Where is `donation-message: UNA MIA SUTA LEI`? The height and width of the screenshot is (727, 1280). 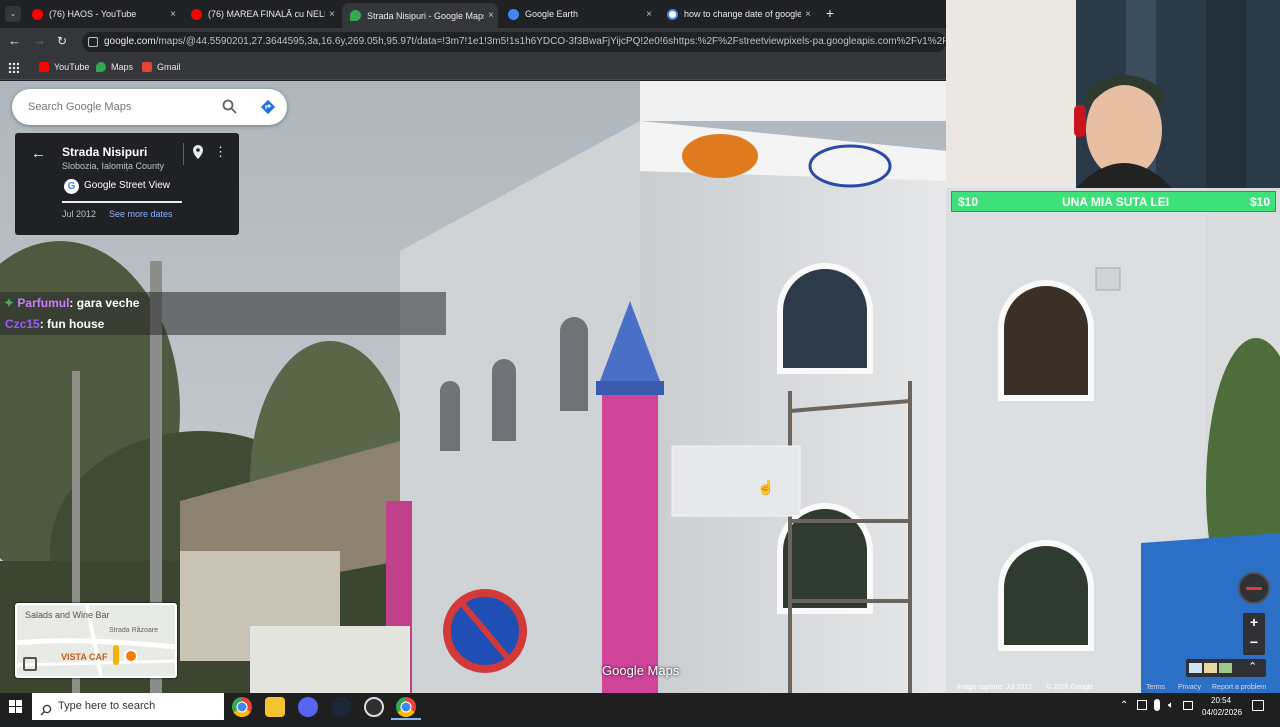 donation-message: UNA MIA SUTA LEI is located at coordinates (1116, 202).